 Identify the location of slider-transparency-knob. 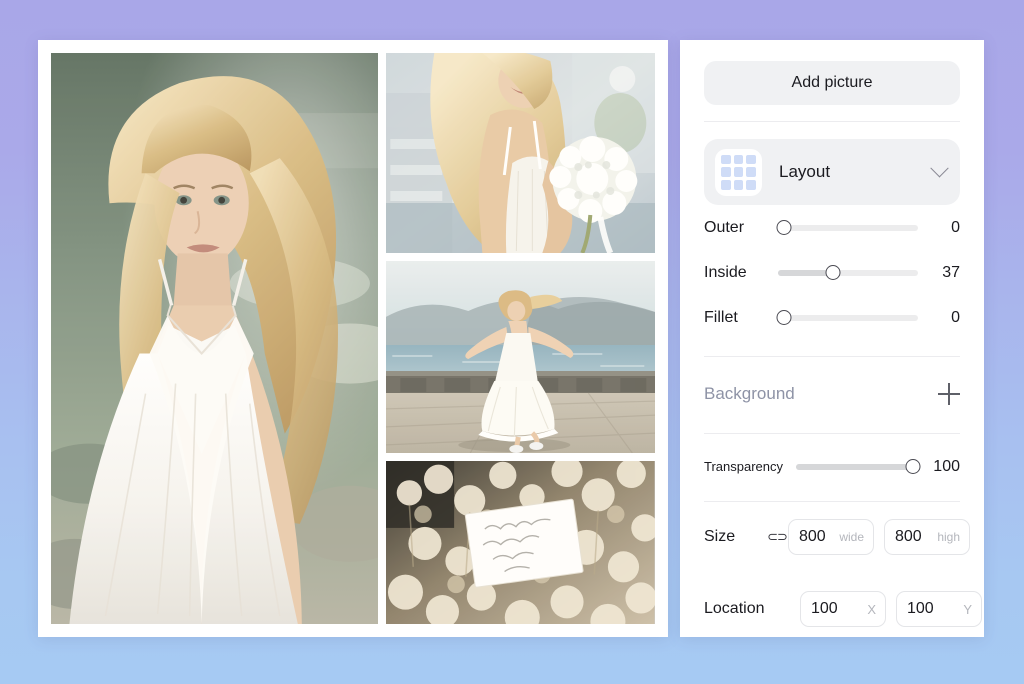
(913, 466).